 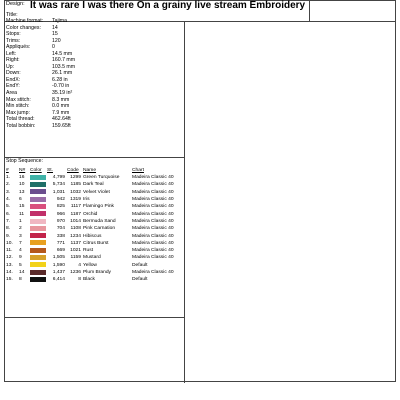 I want to click on stop-code: 1299, so click(x=75, y=178).